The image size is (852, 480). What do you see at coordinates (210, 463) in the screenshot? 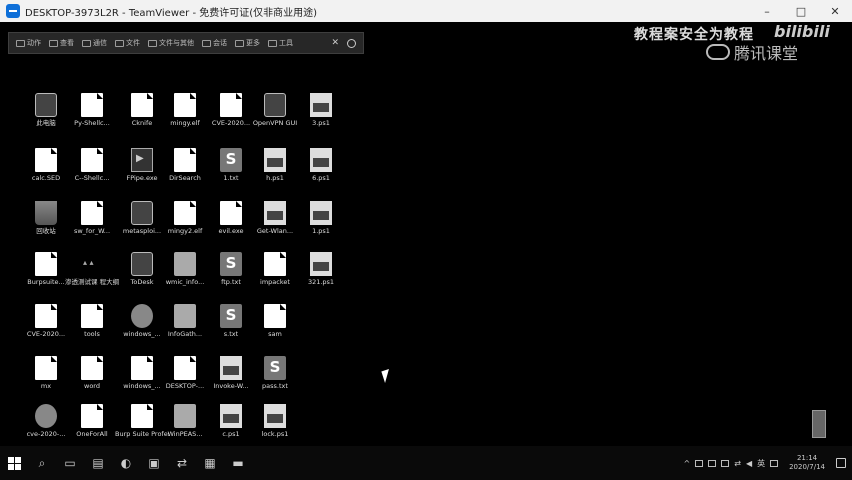
I see `taskbar-app: ▦` at bounding box center [210, 463].